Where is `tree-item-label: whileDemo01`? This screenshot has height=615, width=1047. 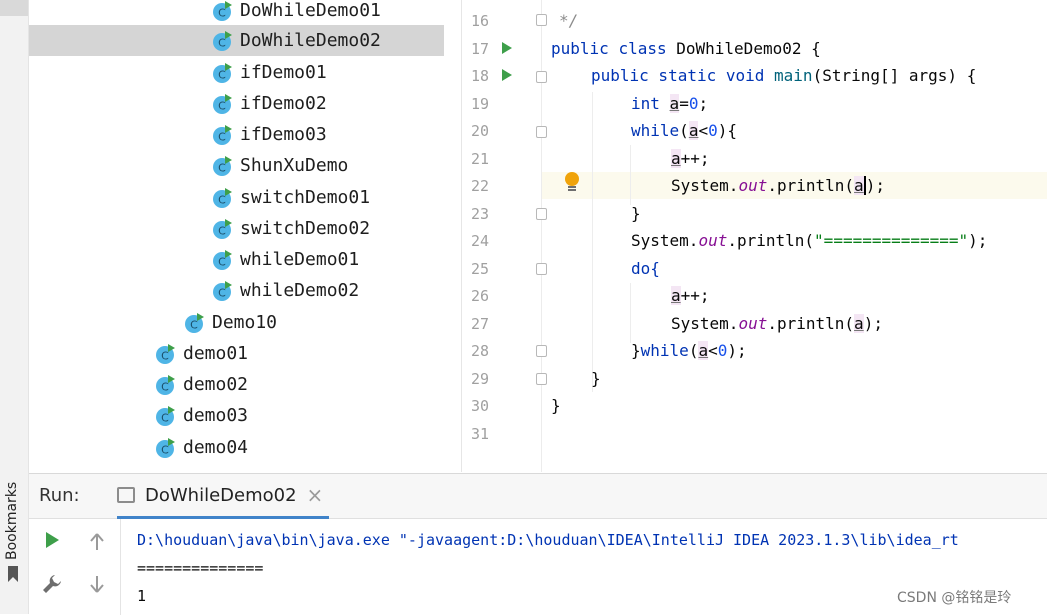 tree-item-label: whileDemo01 is located at coordinates (300, 259).